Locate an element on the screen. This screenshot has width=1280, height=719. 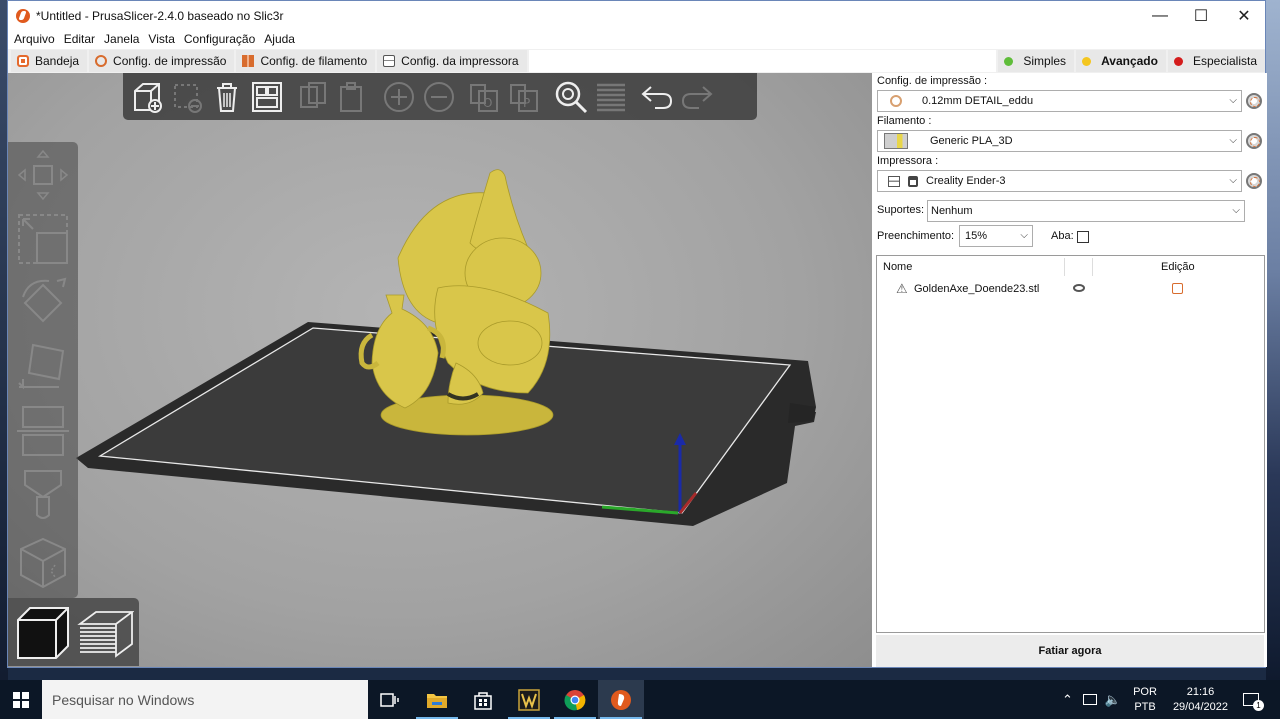
tab-printer-settings: Config. da impressora is located at coordinates (452, 61).